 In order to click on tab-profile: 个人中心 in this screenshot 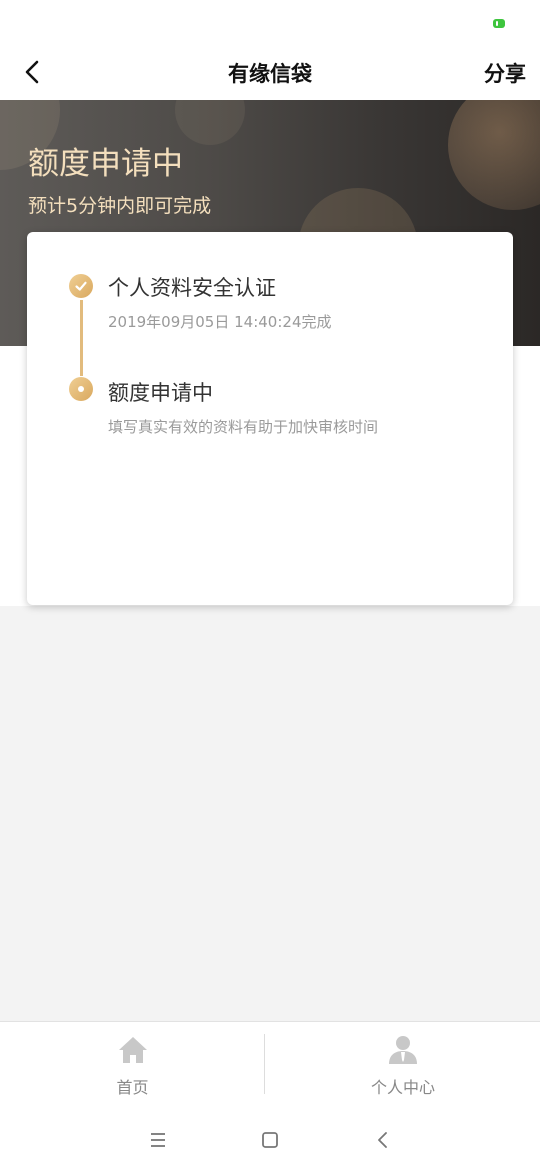, I will do `click(403, 1064)`.